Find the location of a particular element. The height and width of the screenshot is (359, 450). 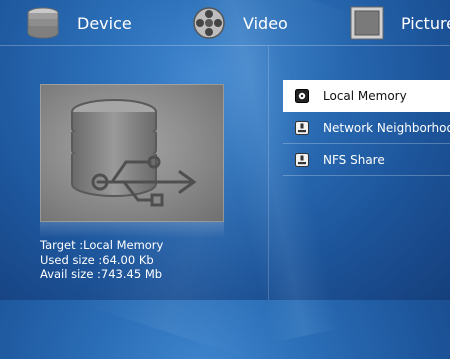

list-item-label: Local Memory is located at coordinates (365, 95).